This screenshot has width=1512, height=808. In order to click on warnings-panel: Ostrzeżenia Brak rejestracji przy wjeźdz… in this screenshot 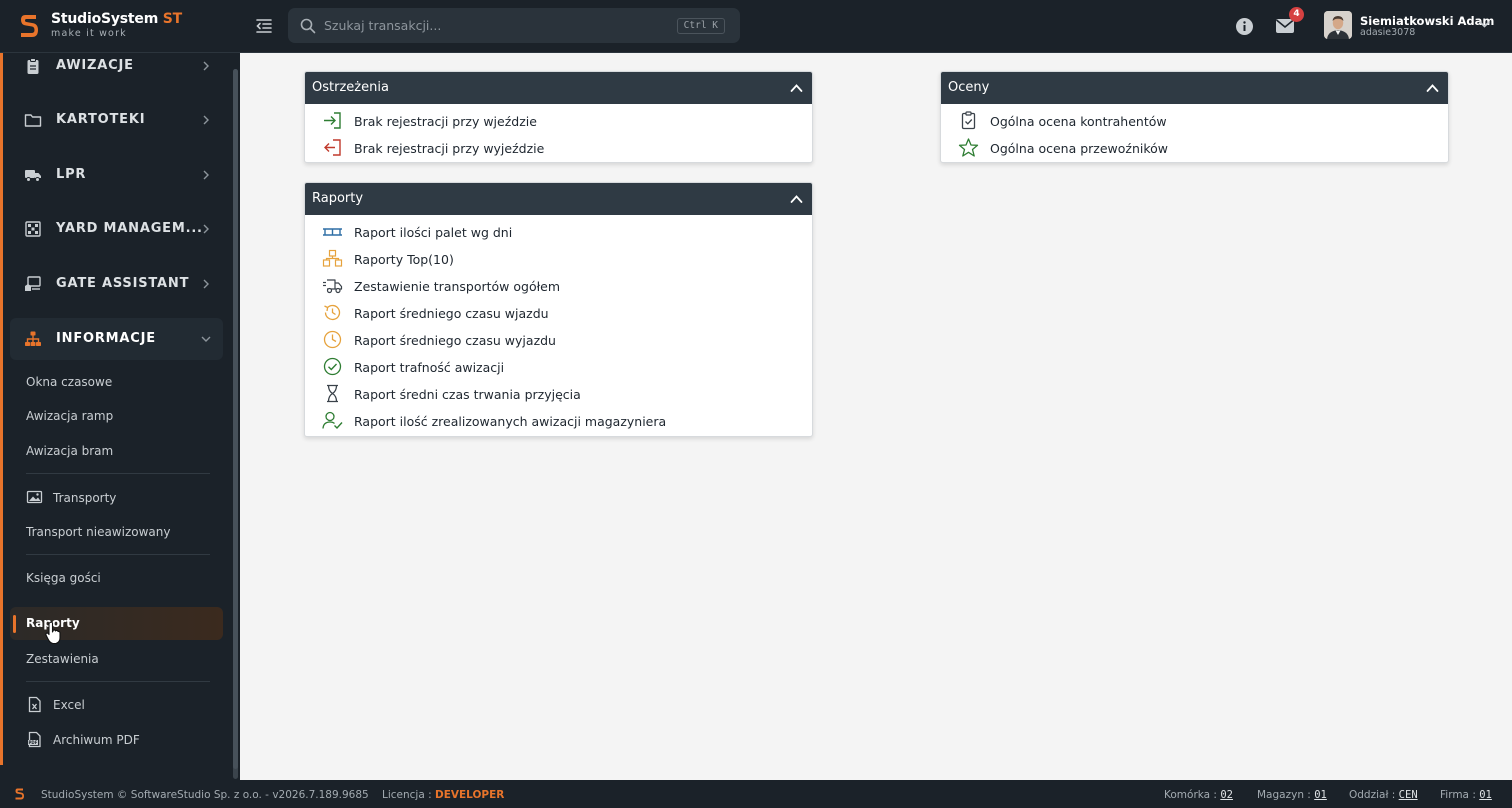, I will do `click(558, 117)`.